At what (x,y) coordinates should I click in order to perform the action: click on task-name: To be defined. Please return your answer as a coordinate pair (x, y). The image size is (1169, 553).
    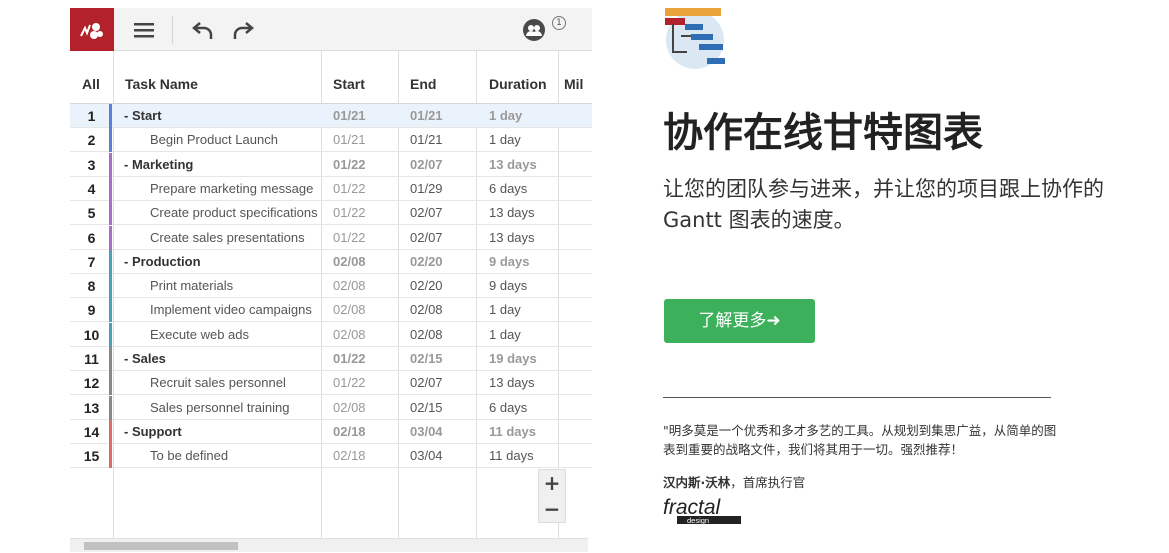
    Looking at the image, I should click on (189, 456).